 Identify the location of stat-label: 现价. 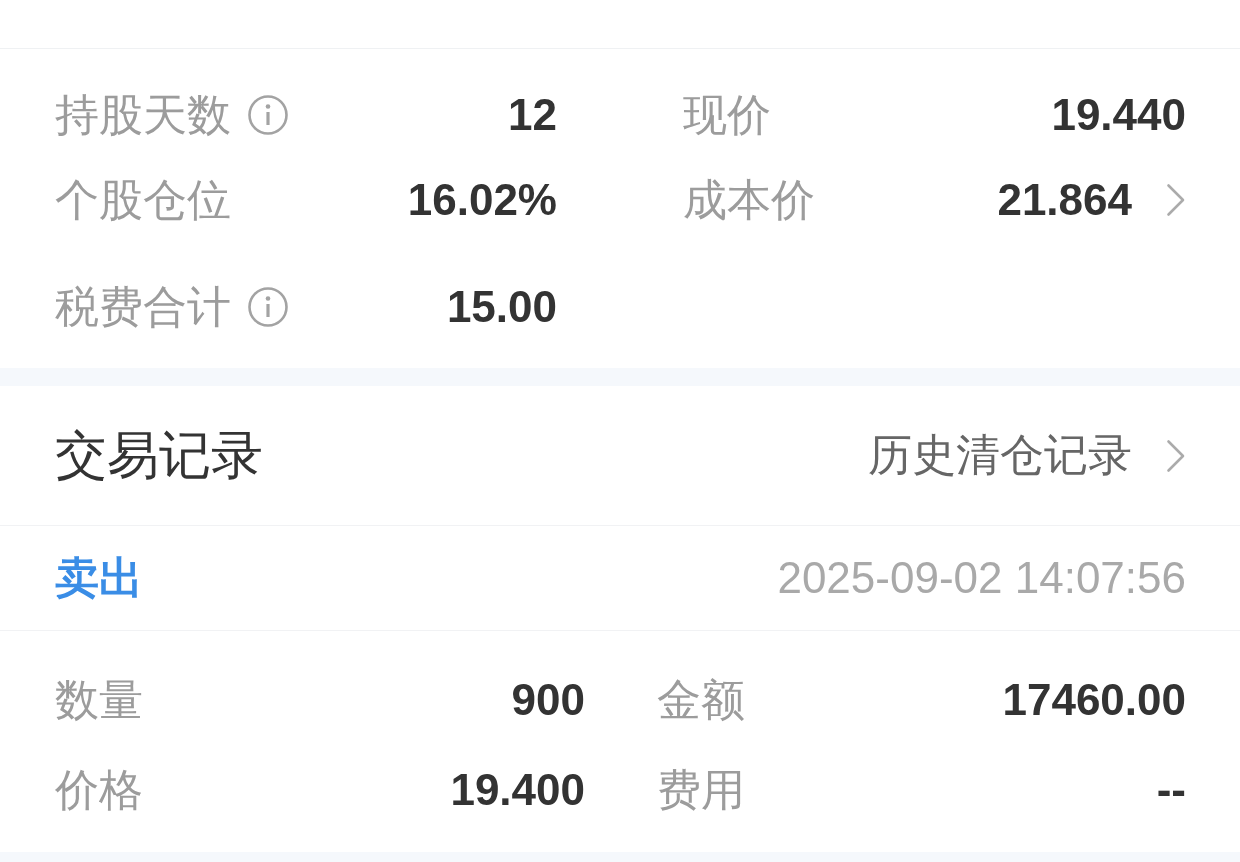
(727, 114).